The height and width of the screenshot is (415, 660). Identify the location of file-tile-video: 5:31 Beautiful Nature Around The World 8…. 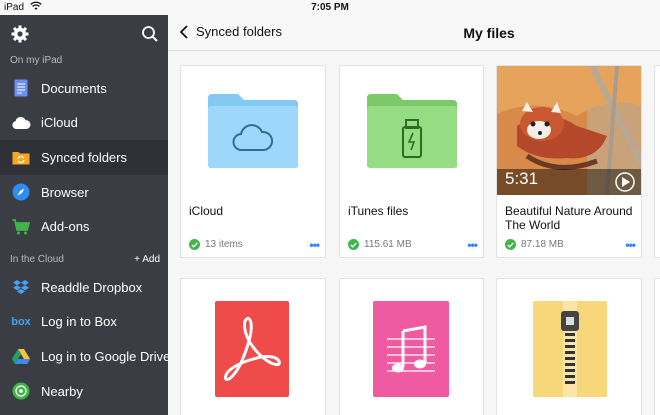
(569, 161).